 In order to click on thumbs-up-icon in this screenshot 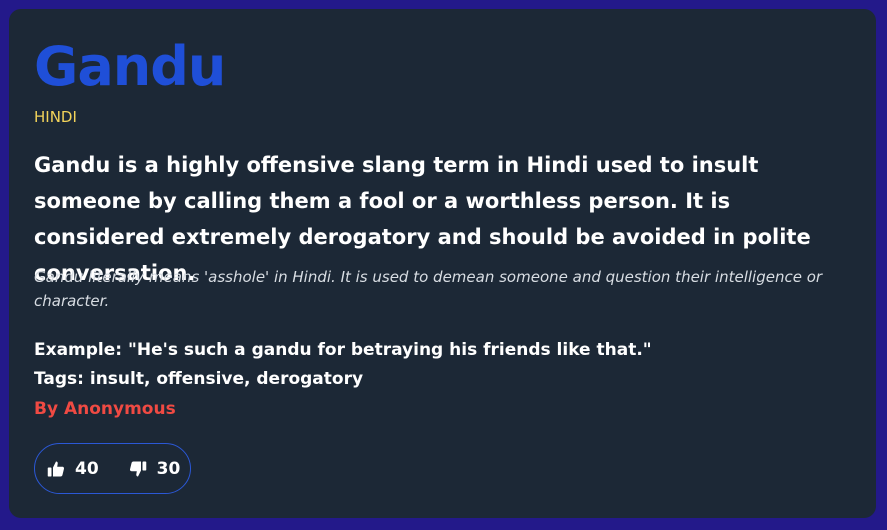, I will do `click(56, 469)`.